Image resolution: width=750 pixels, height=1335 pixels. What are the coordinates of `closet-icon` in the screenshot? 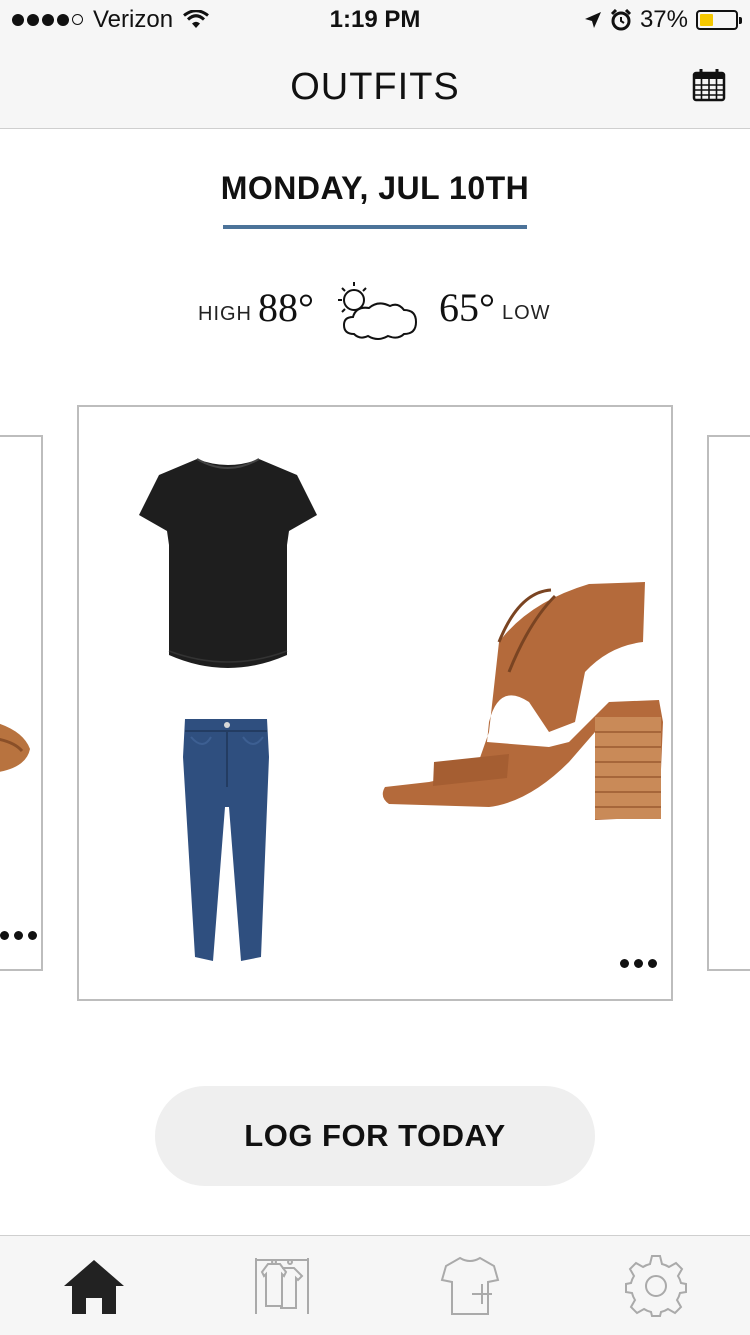 It's located at (282, 1286).